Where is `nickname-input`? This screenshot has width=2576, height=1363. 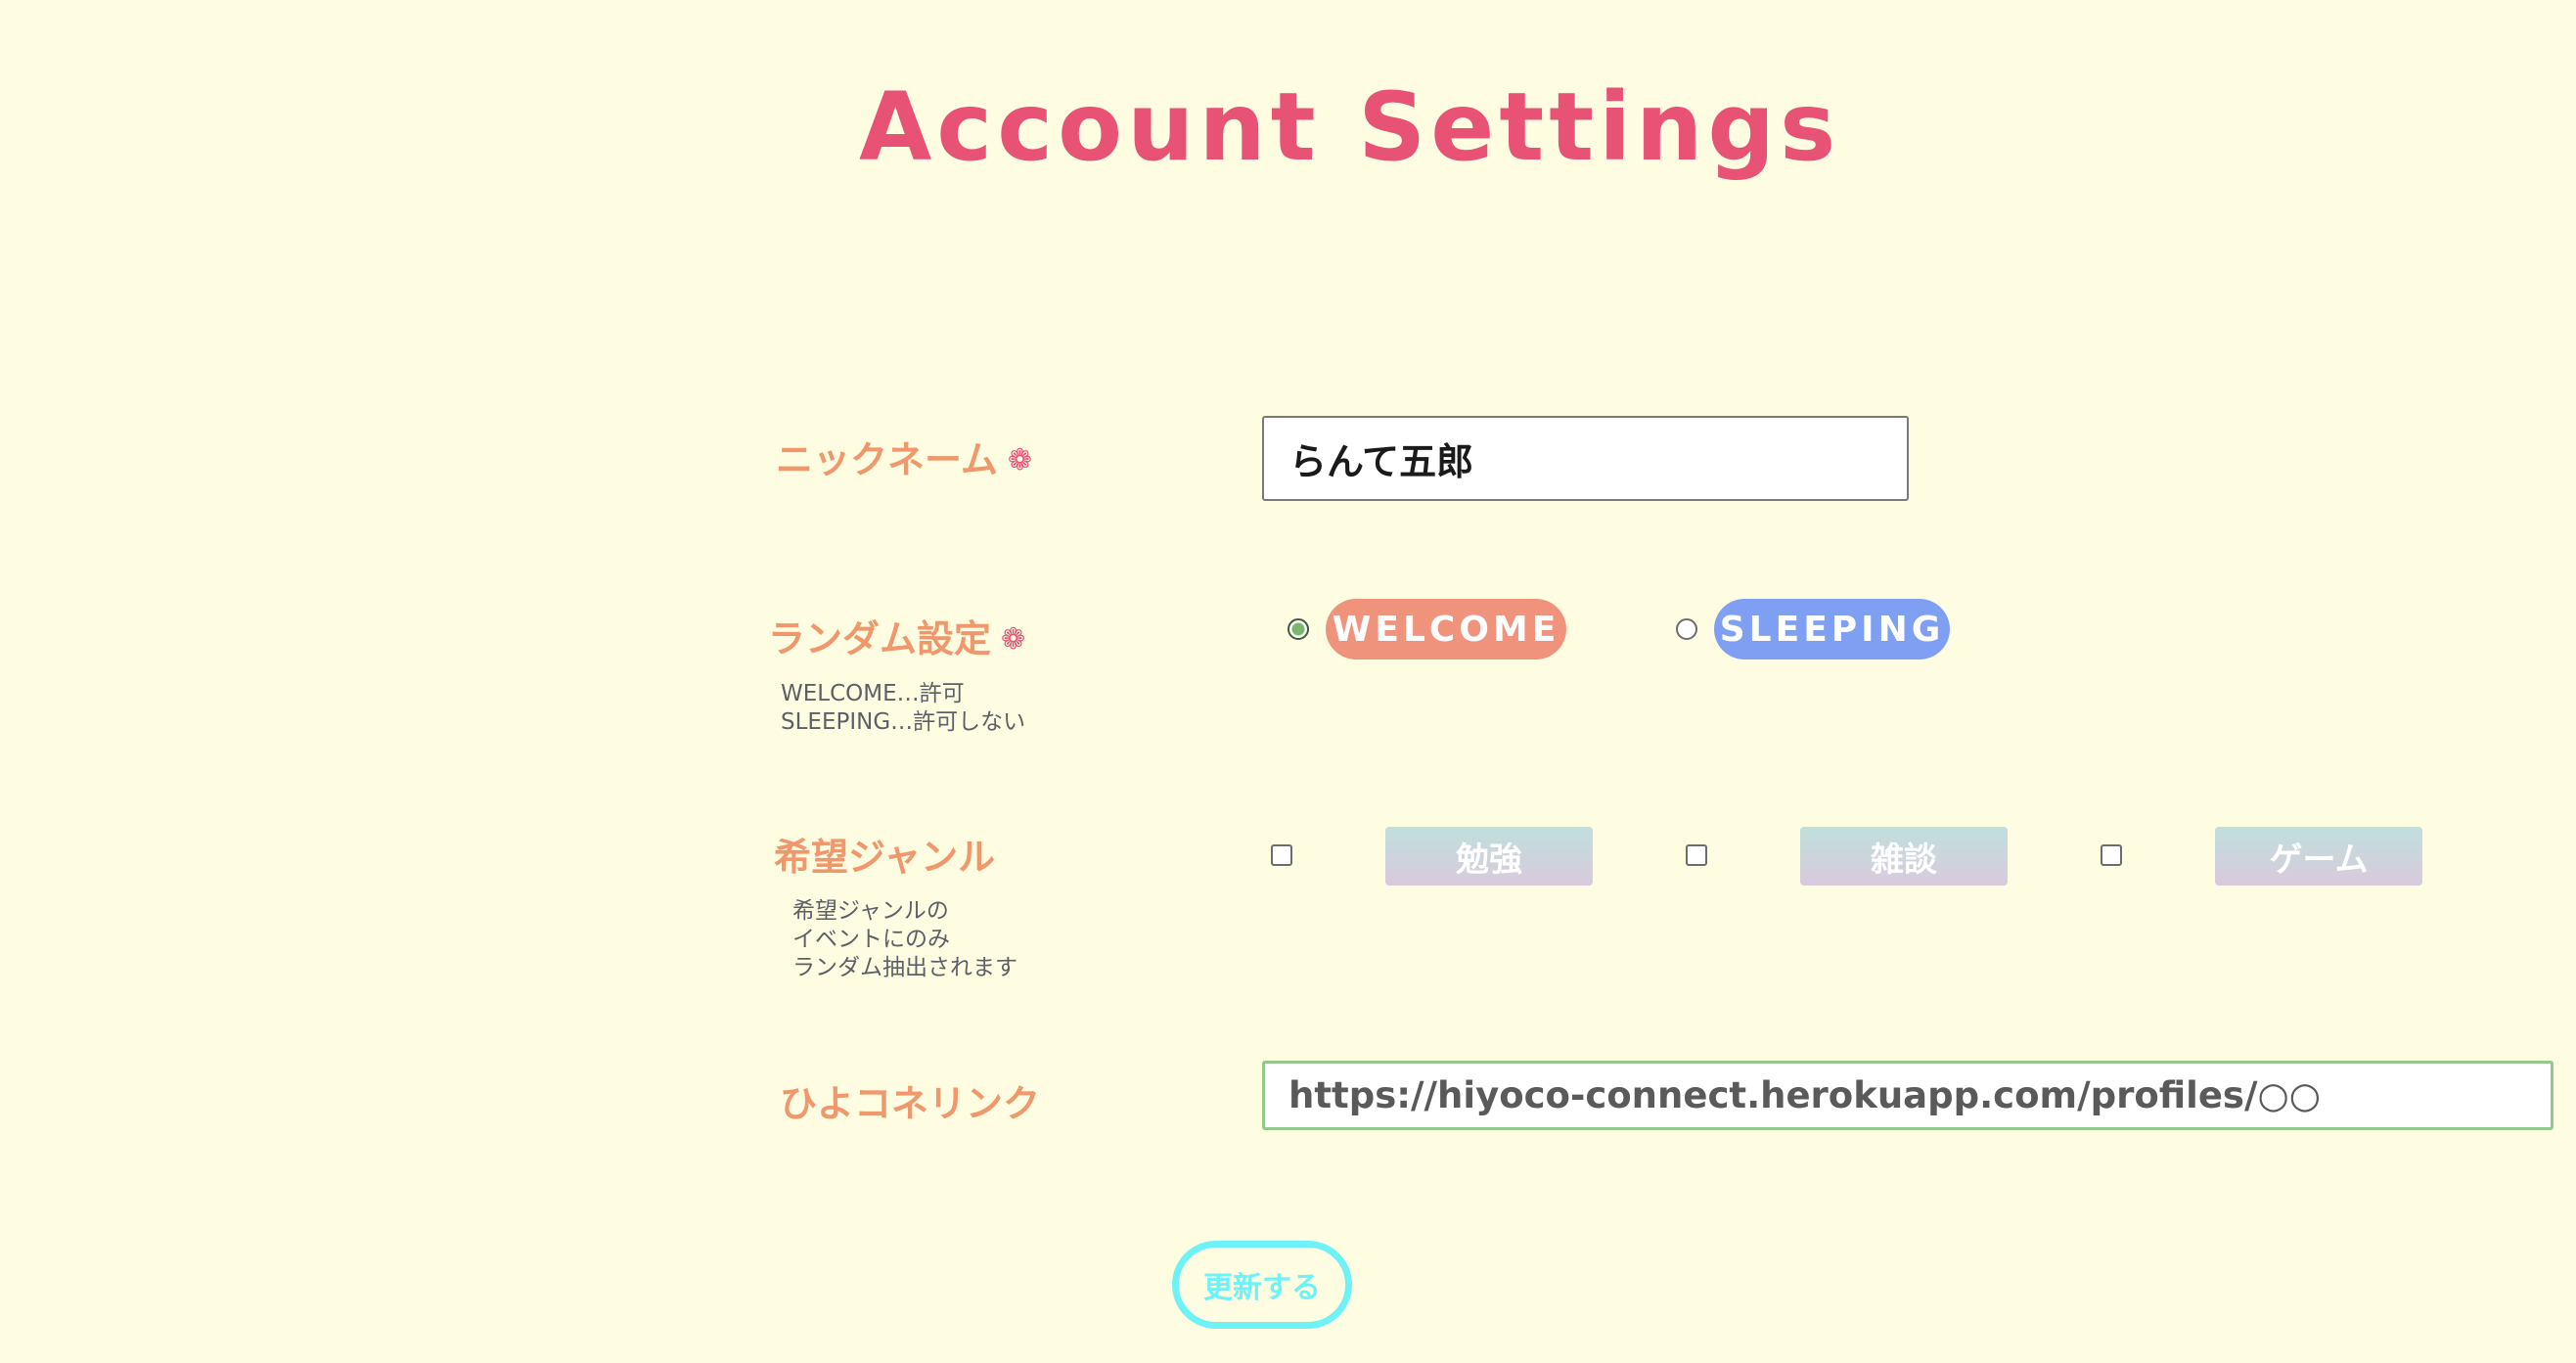 nickname-input is located at coordinates (1585, 459).